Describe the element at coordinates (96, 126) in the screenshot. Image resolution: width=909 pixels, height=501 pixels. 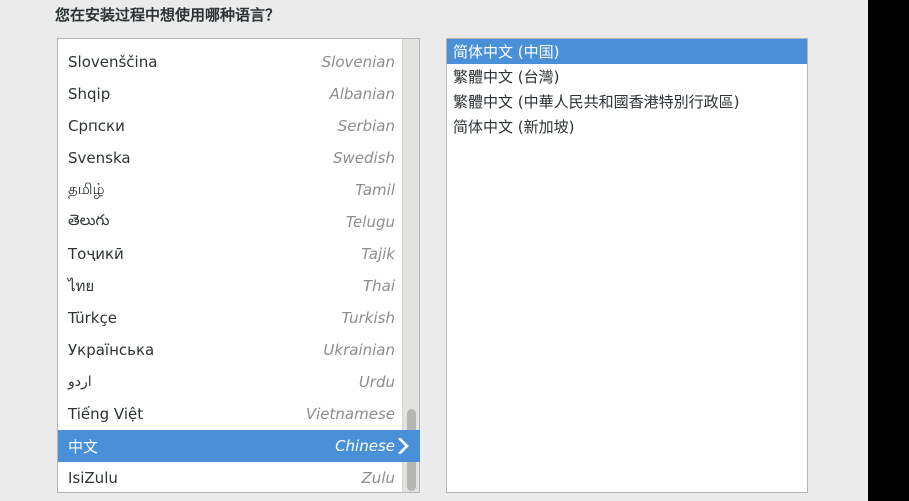
I see `language-native-name: Српски` at that location.